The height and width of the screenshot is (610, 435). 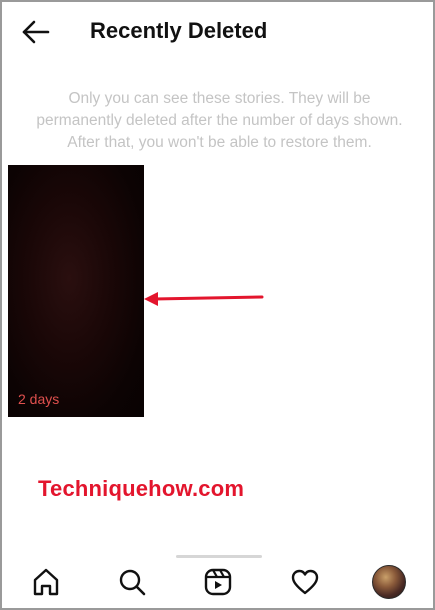 I want to click on heart-icon, so click(x=305, y=582).